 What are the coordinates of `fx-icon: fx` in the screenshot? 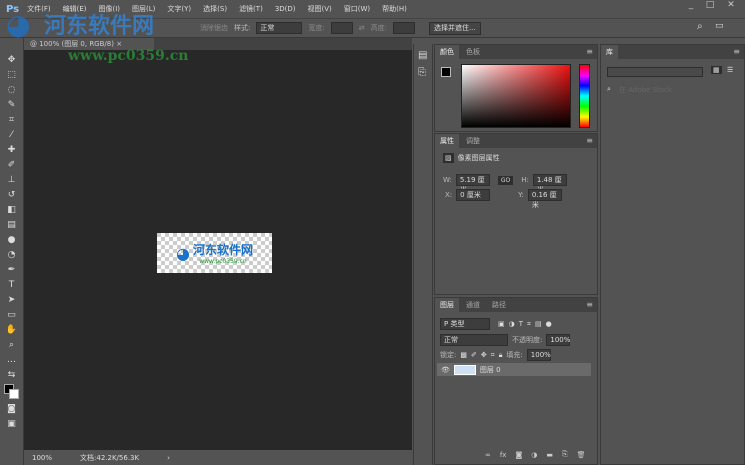 It's located at (503, 455).